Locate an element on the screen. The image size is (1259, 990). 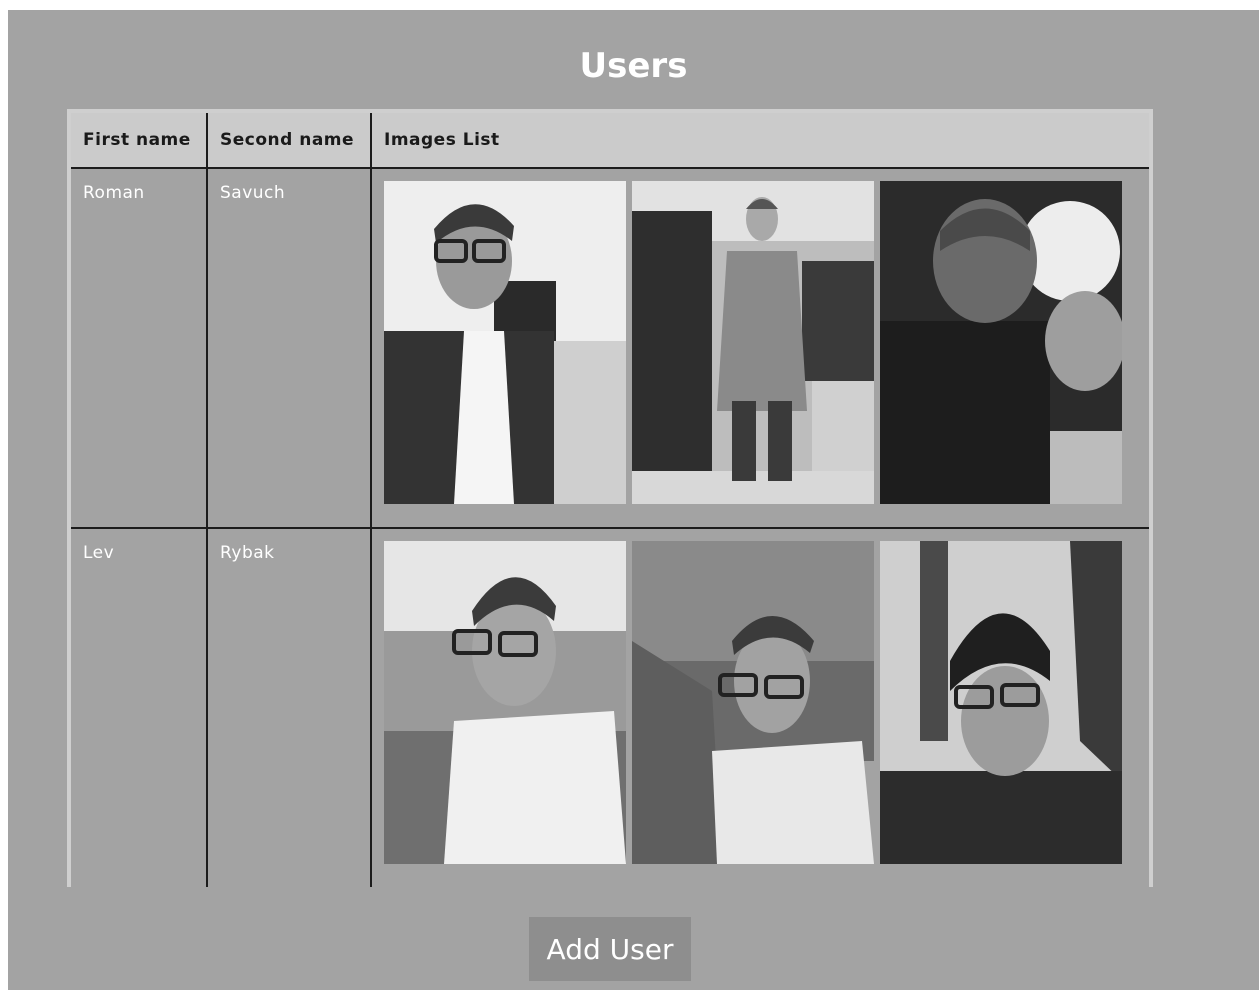
clothing-store-full-body-photo is located at coordinates (753, 342).